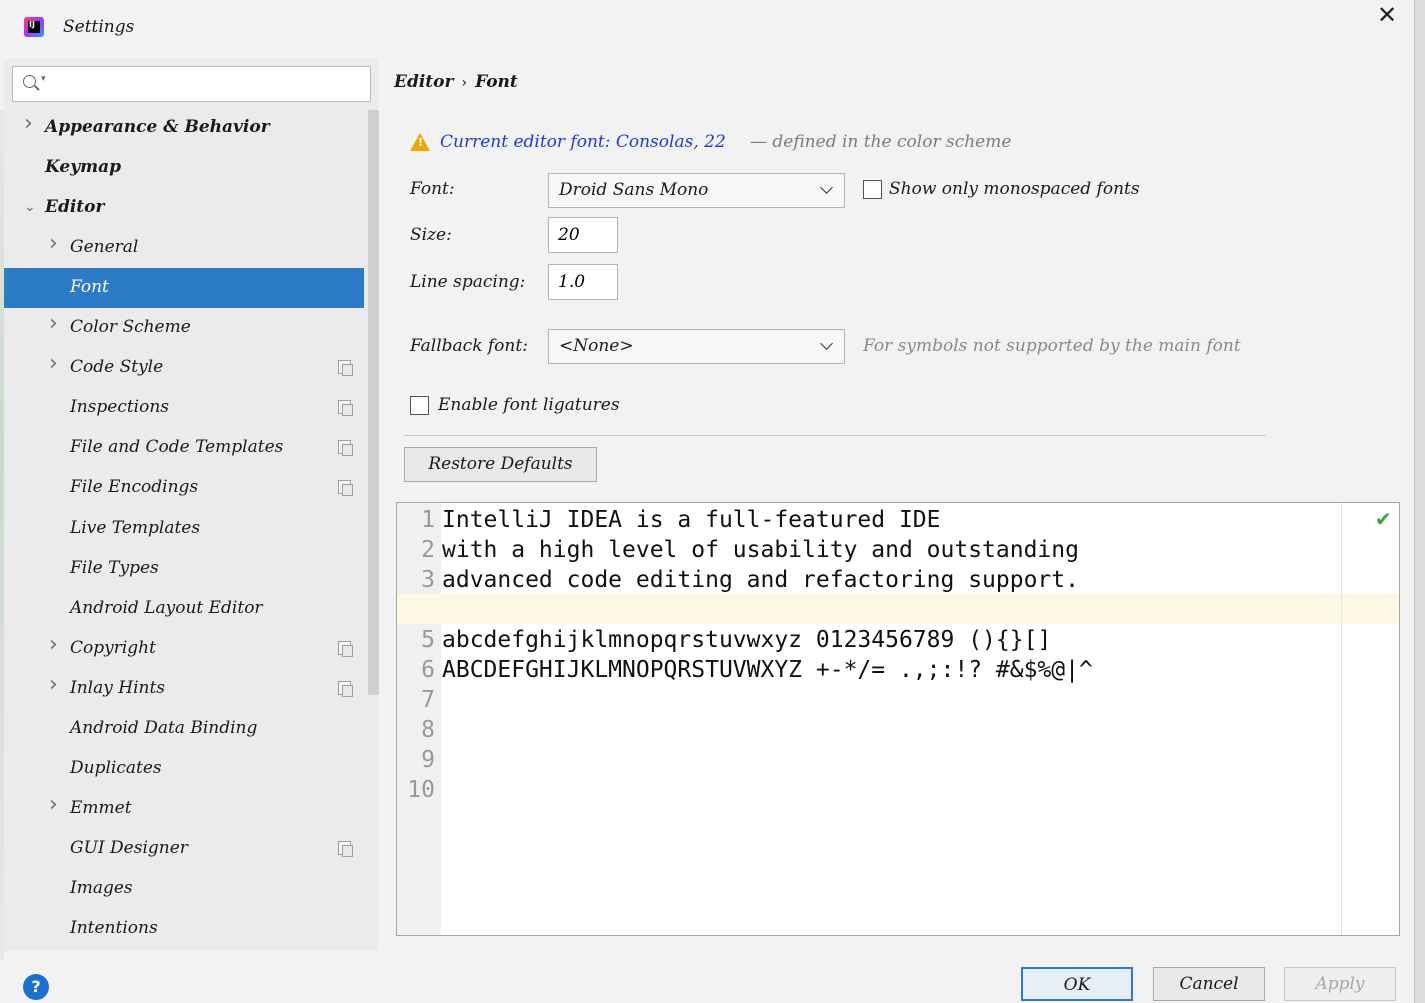 This screenshot has width=1425, height=1003. Describe the element at coordinates (1209, 984) in the screenshot. I see `cancel-button: Cancel` at that location.